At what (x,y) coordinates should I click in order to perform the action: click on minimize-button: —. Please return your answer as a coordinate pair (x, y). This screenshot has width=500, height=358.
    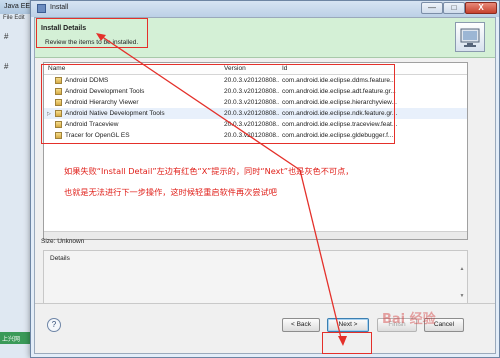
    Looking at the image, I should click on (432, 8).